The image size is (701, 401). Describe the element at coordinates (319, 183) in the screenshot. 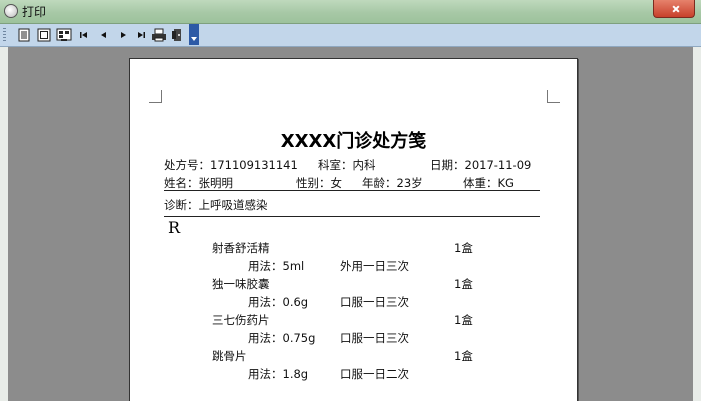

I see `patient-gender: 性别：女` at that location.